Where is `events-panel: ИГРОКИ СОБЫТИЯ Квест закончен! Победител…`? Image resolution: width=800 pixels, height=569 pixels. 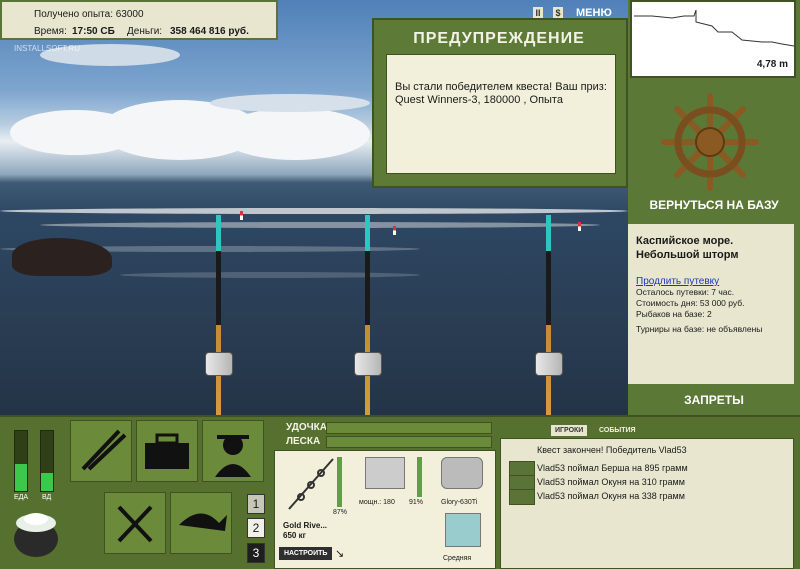 events-panel: ИГРОКИ СОБЫТИЯ Квест закончен! Победител… is located at coordinates (647, 497).